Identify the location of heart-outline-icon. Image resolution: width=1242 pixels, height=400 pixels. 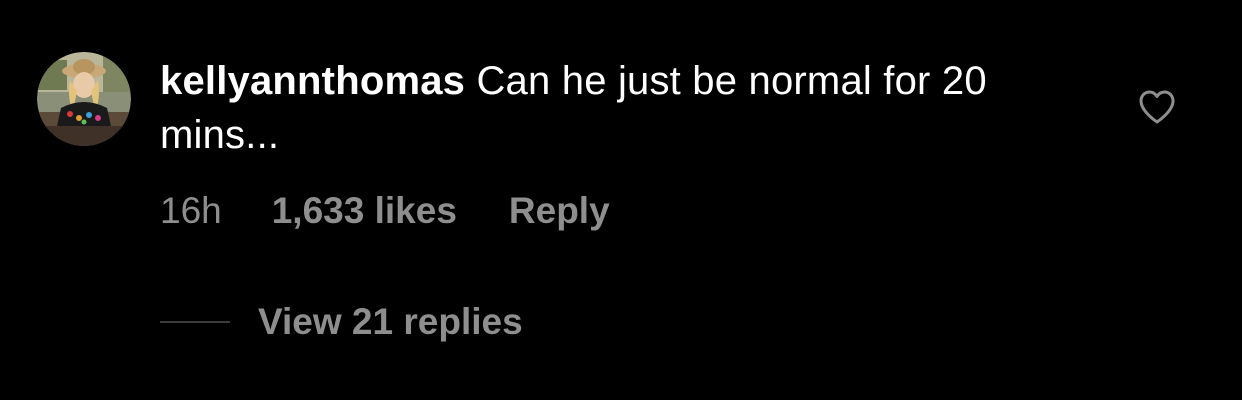
(1157, 107).